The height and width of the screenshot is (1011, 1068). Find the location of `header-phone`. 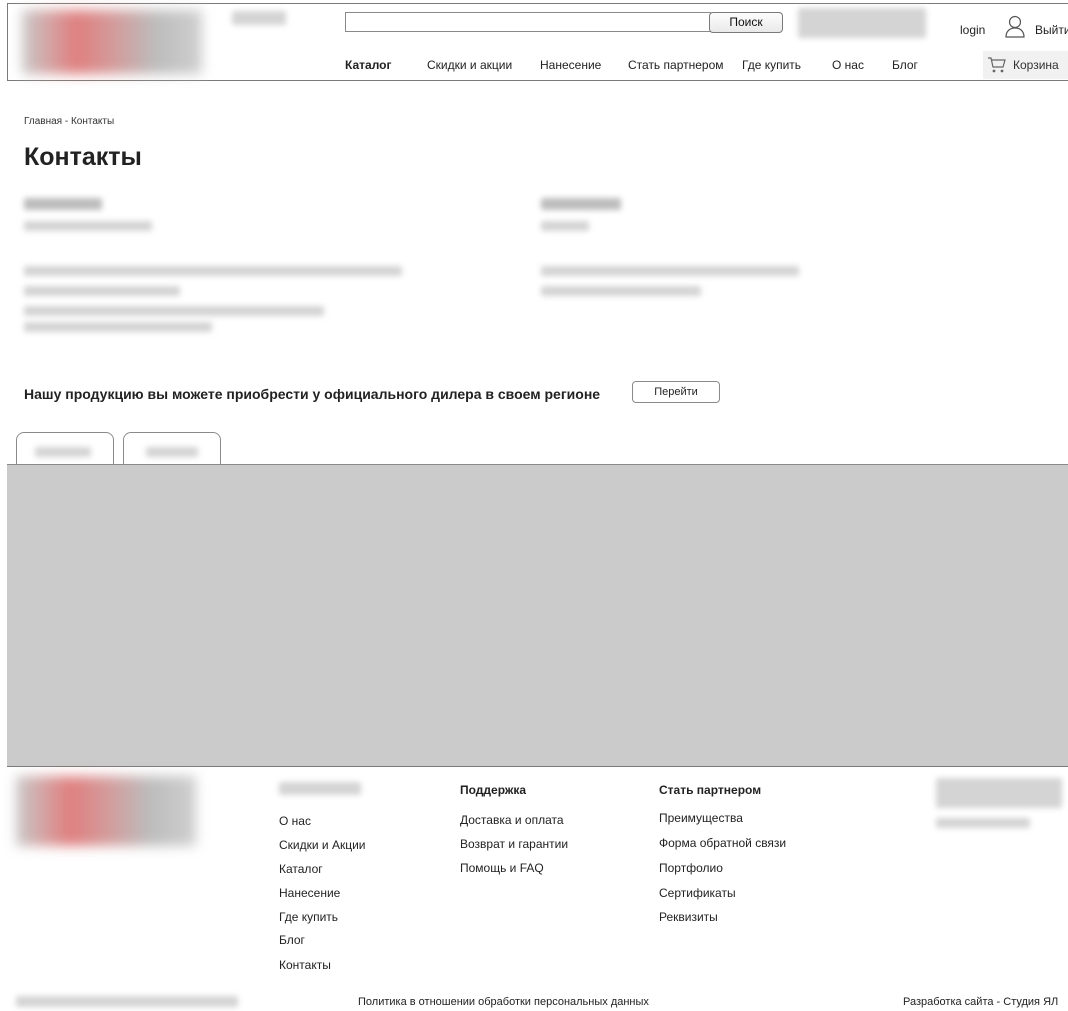

header-phone is located at coordinates (862, 23).